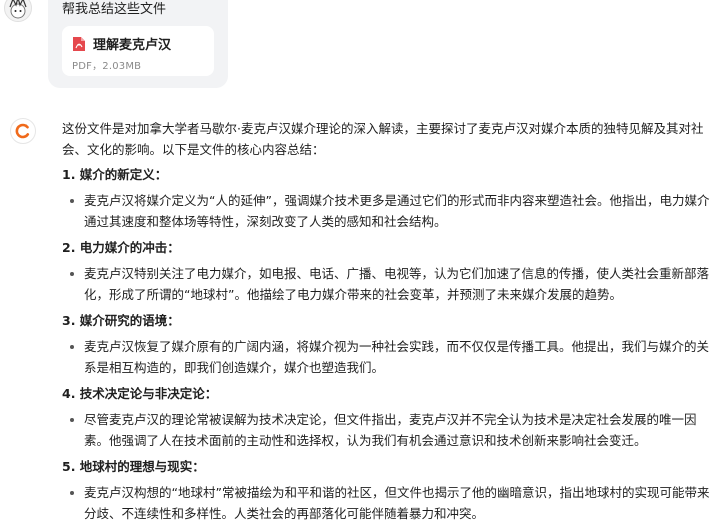  I want to click on section-title: 5. 地球村的理想与现实：, so click(133, 466).